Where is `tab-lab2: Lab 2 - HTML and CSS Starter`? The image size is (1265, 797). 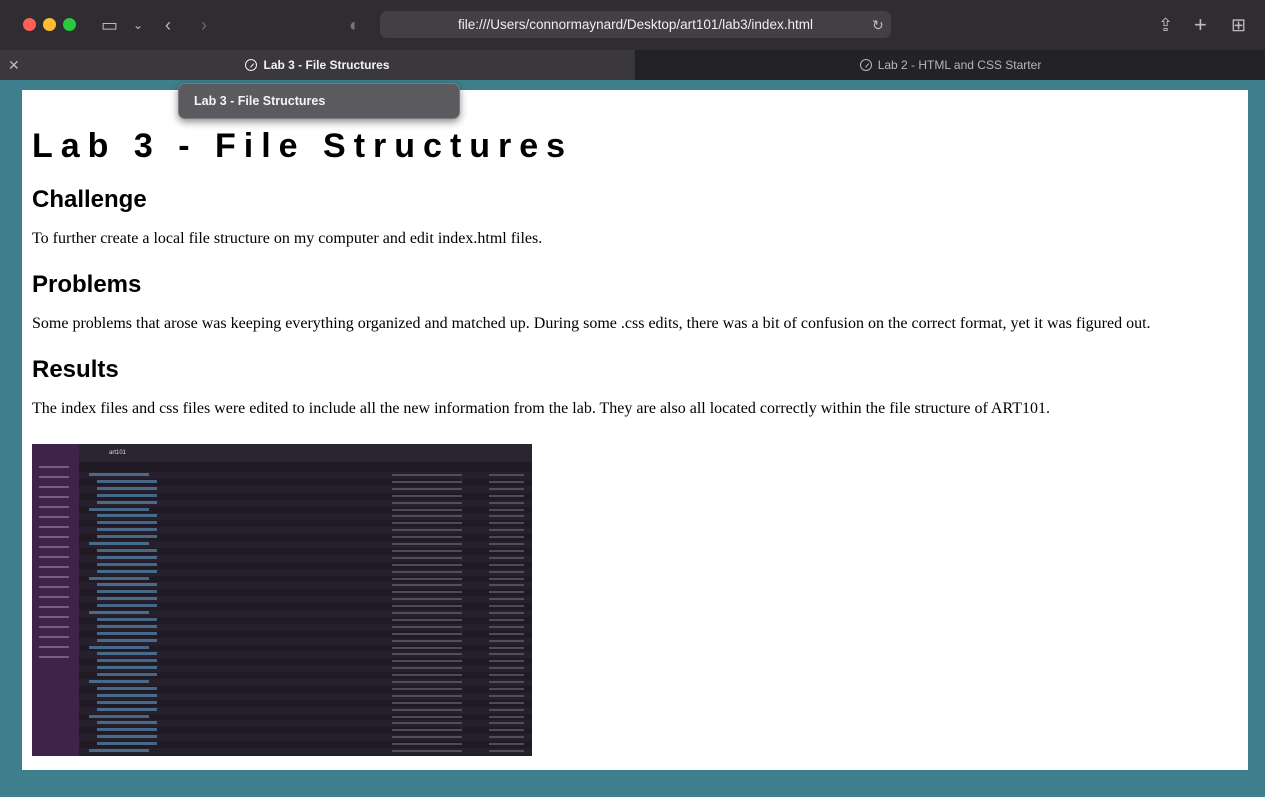 tab-lab2: Lab 2 - HTML and CSS Starter is located at coordinates (950, 65).